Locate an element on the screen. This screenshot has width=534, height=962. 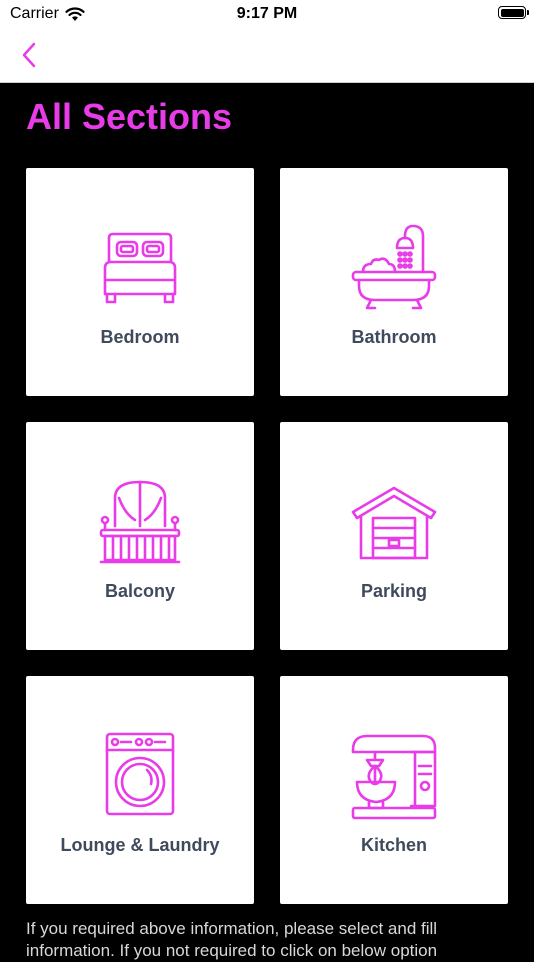
status-bar: Carrier 9:17 PM is located at coordinates (267, 15).